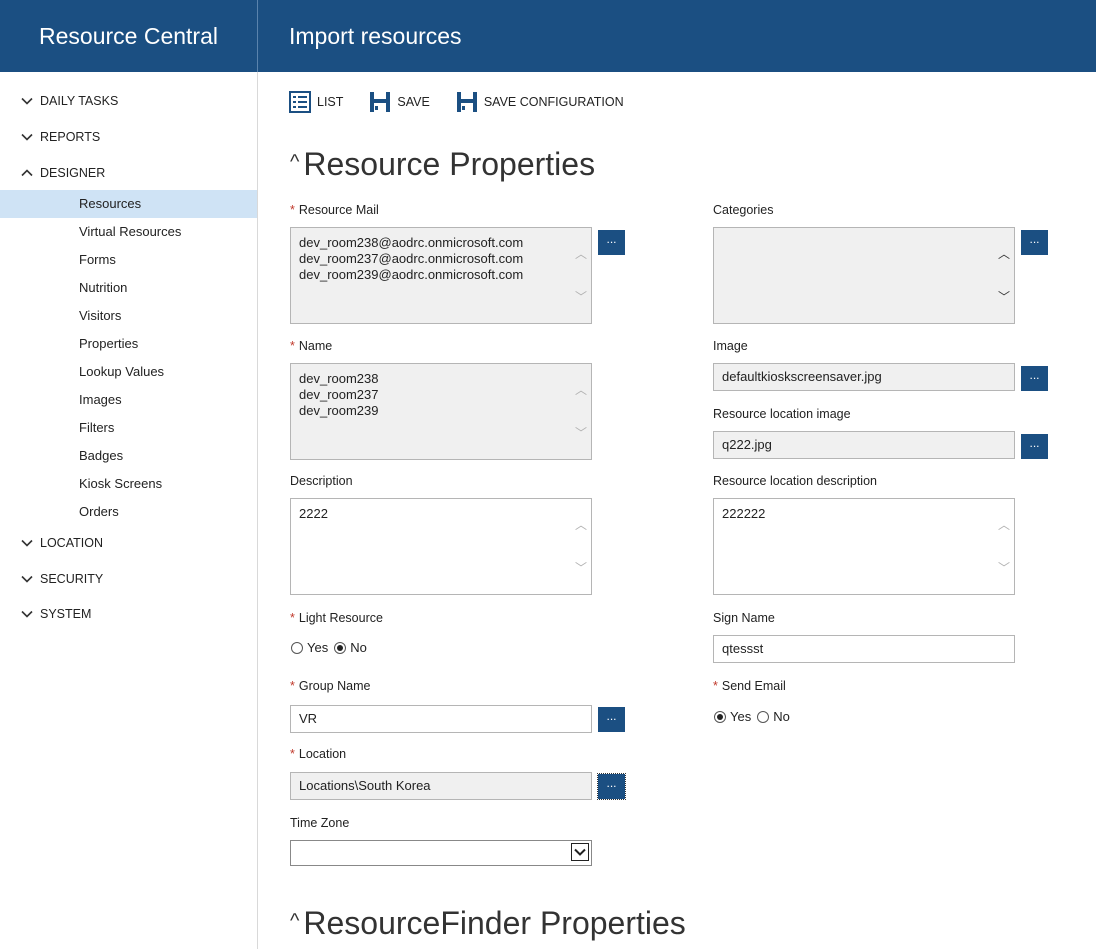 The width and height of the screenshot is (1096, 949). What do you see at coordinates (413, 102) in the screenshot?
I see `save-button-label: SAVE` at bounding box center [413, 102].